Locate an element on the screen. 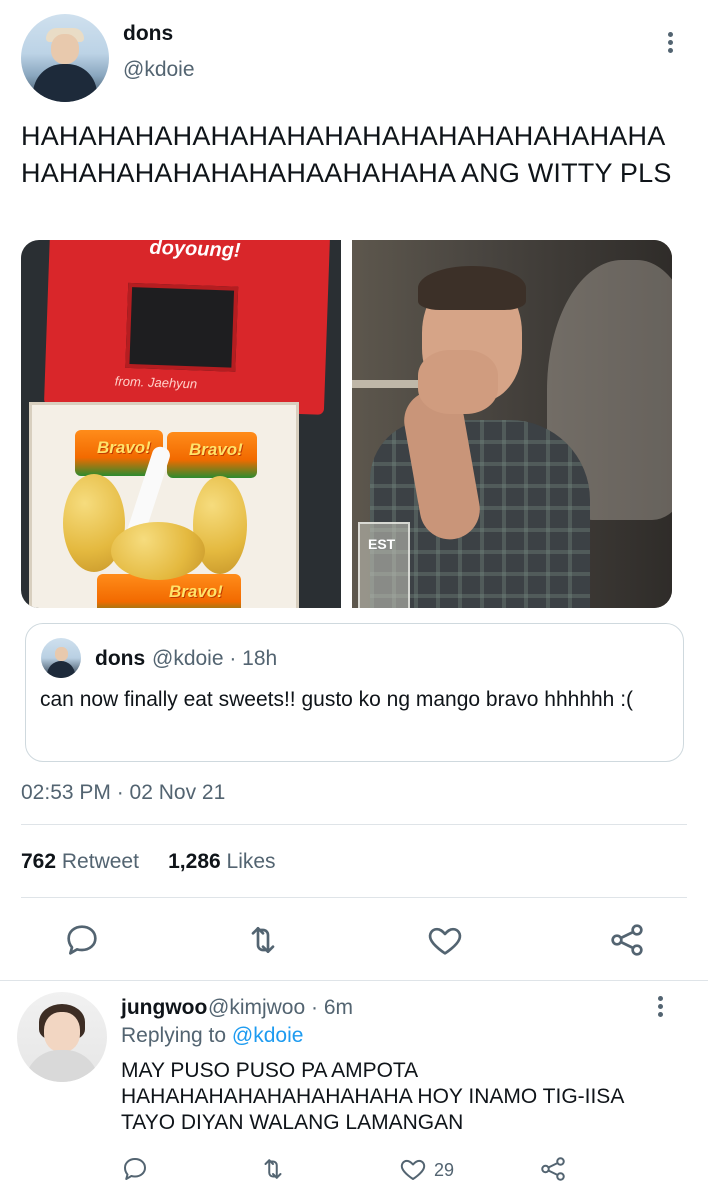  snack-pack: Bravo! is located at coordinates (212, 455).